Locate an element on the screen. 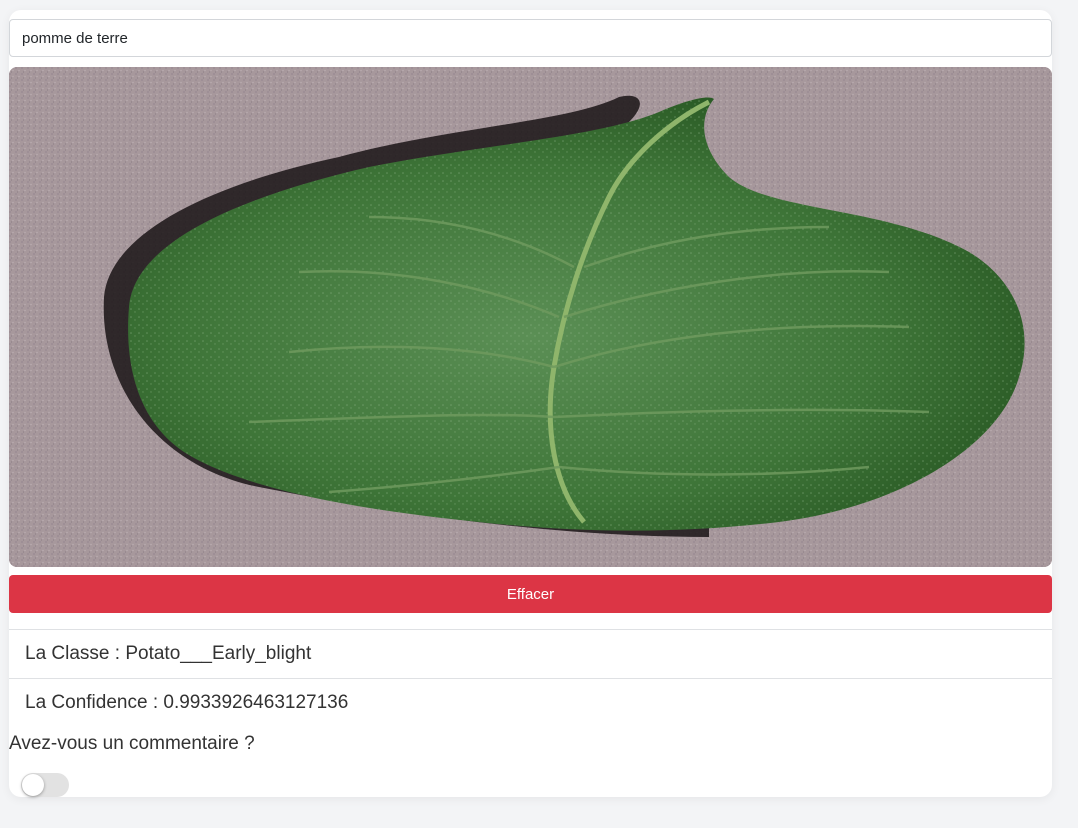  confidence-result: La Confidence : 0.9933926463127136 is located at coordinates (530, 702).